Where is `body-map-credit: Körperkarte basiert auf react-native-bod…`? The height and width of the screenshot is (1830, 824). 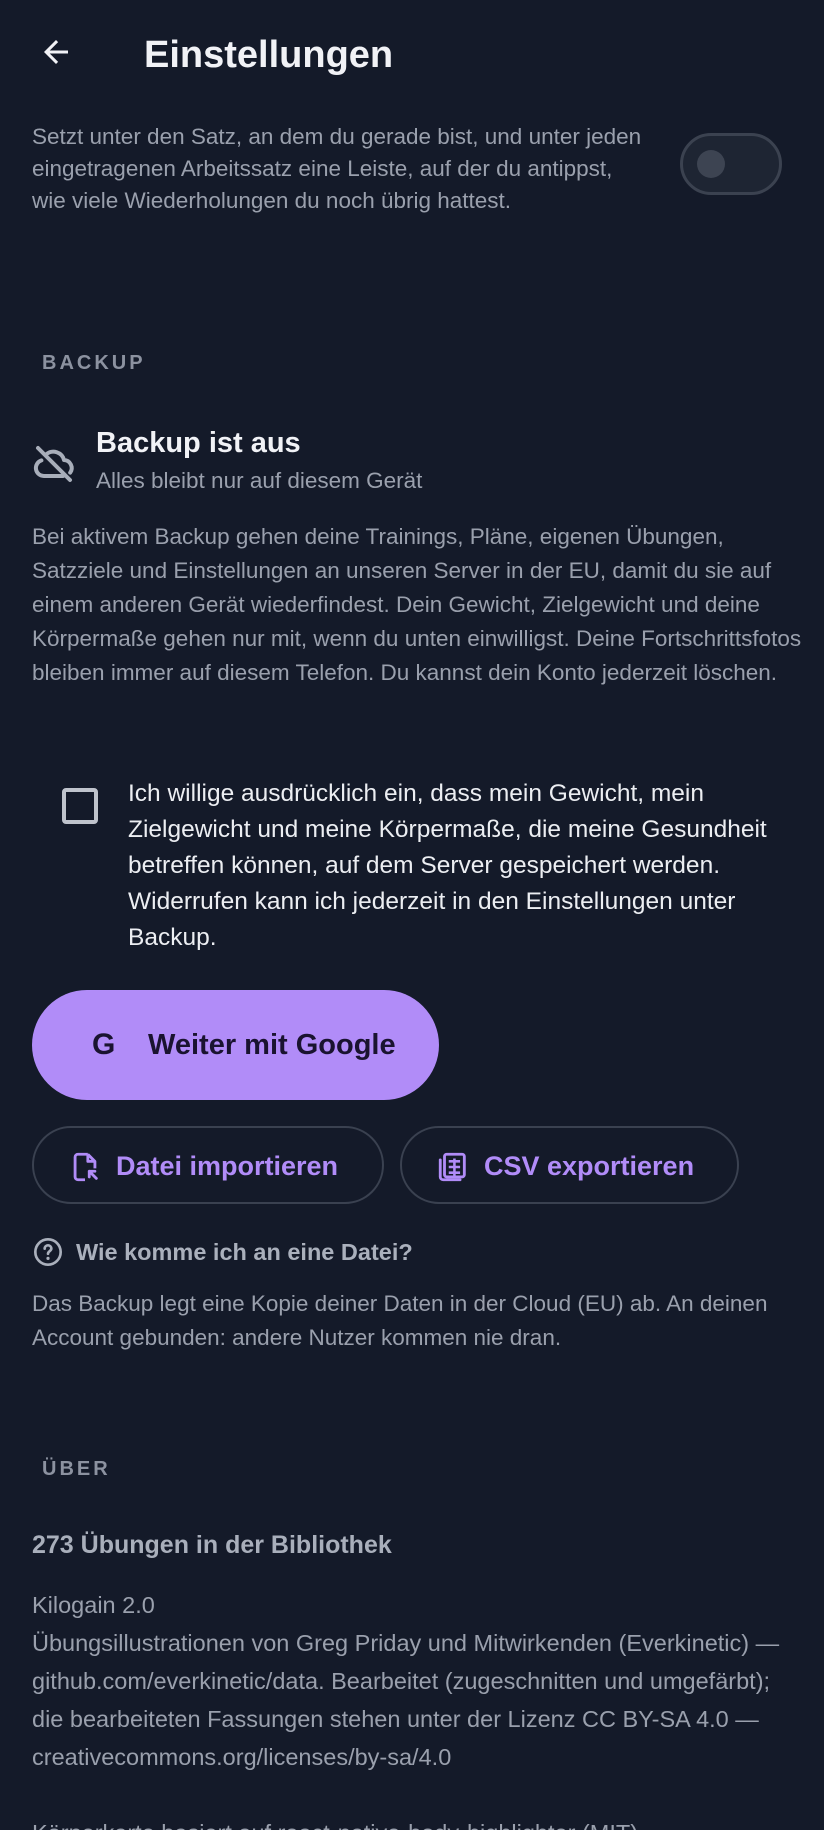 body-map-credit: Körperkarte basiert auf react-native-bod… is located at coordinates (417, 1822).